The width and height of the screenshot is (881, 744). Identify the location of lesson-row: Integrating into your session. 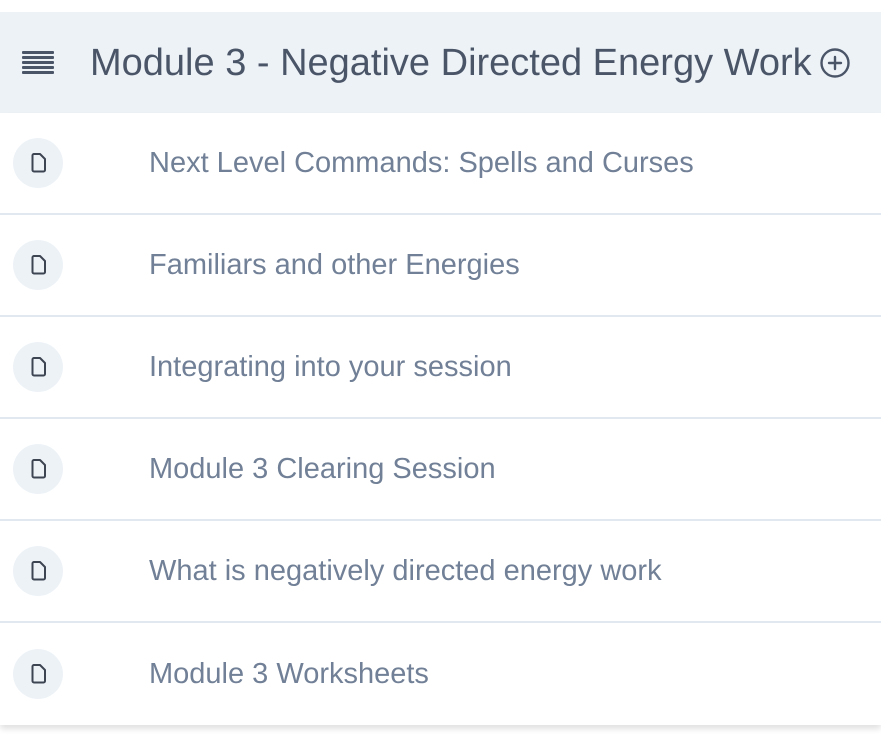
(440, 368).